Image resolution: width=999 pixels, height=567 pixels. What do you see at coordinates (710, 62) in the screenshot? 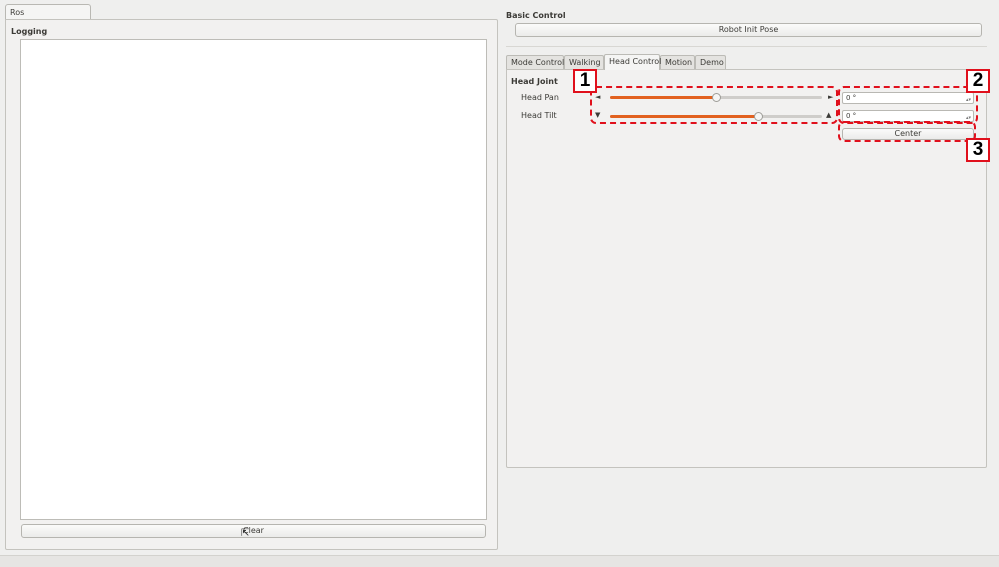
I see `tab-demo: Demo` at bounding box center [710, 62].